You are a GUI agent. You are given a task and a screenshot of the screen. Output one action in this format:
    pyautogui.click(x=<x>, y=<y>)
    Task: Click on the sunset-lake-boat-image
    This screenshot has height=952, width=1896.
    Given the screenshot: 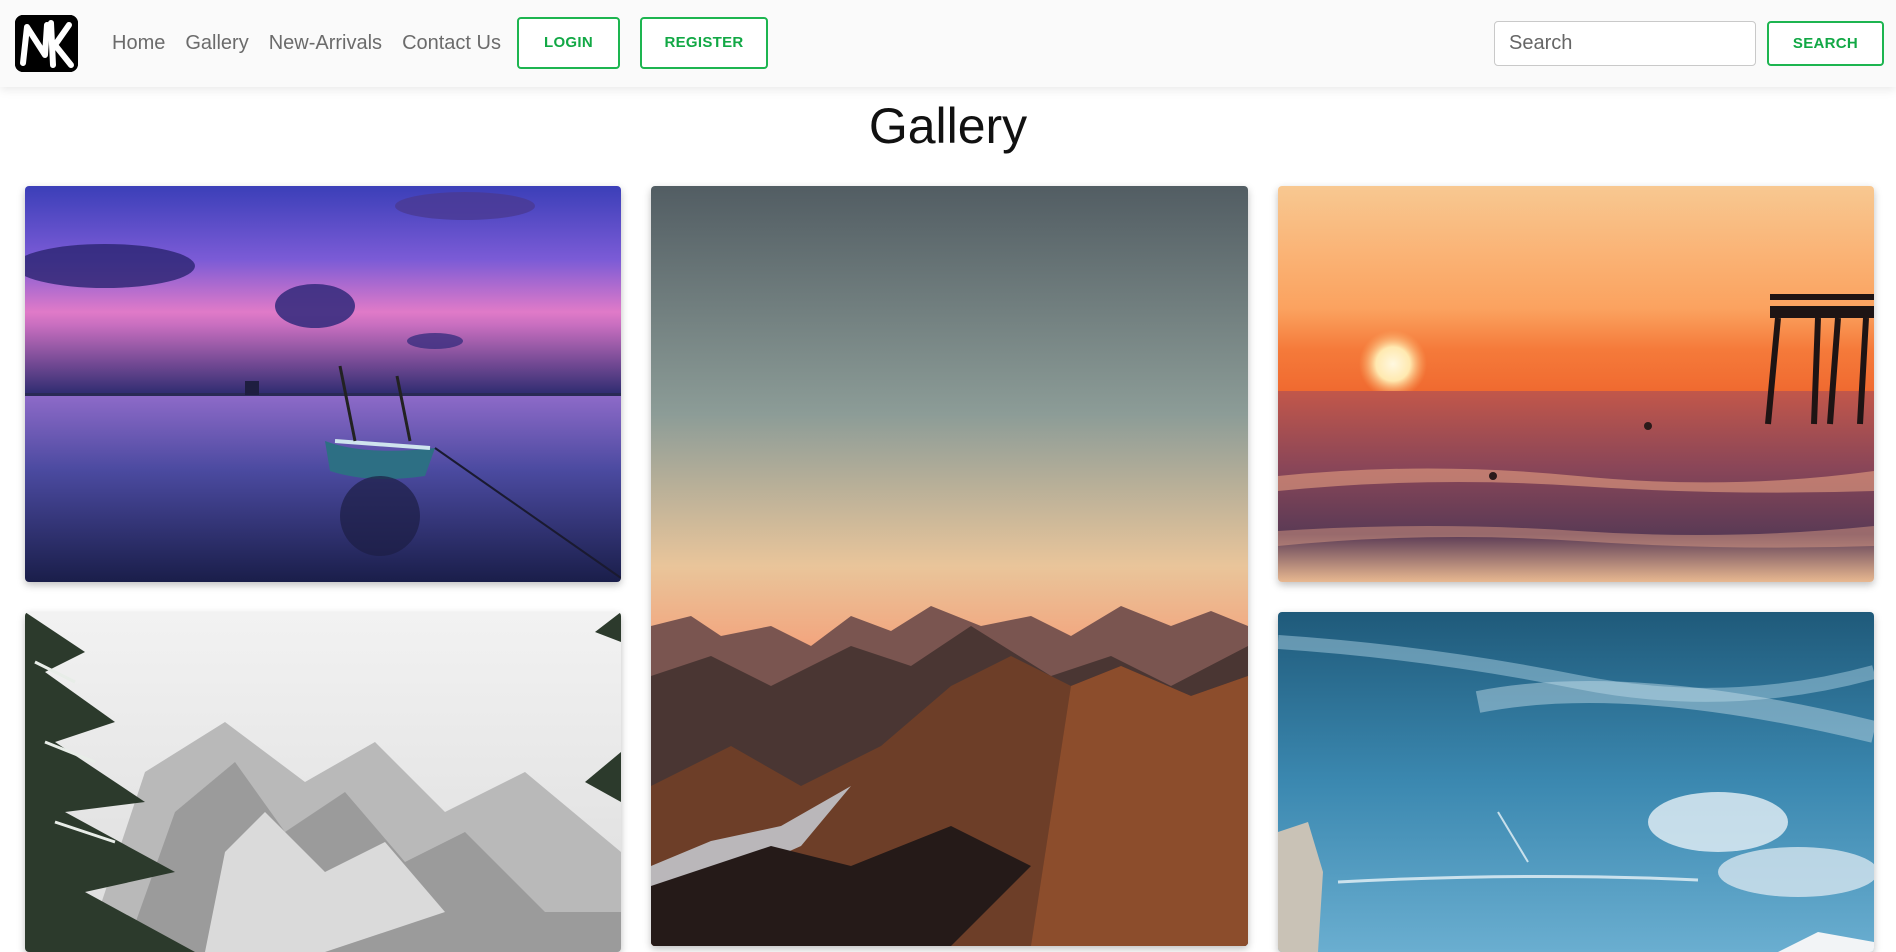 What is the action you would take?
    pyautogui.click(x=323, y=384)
    